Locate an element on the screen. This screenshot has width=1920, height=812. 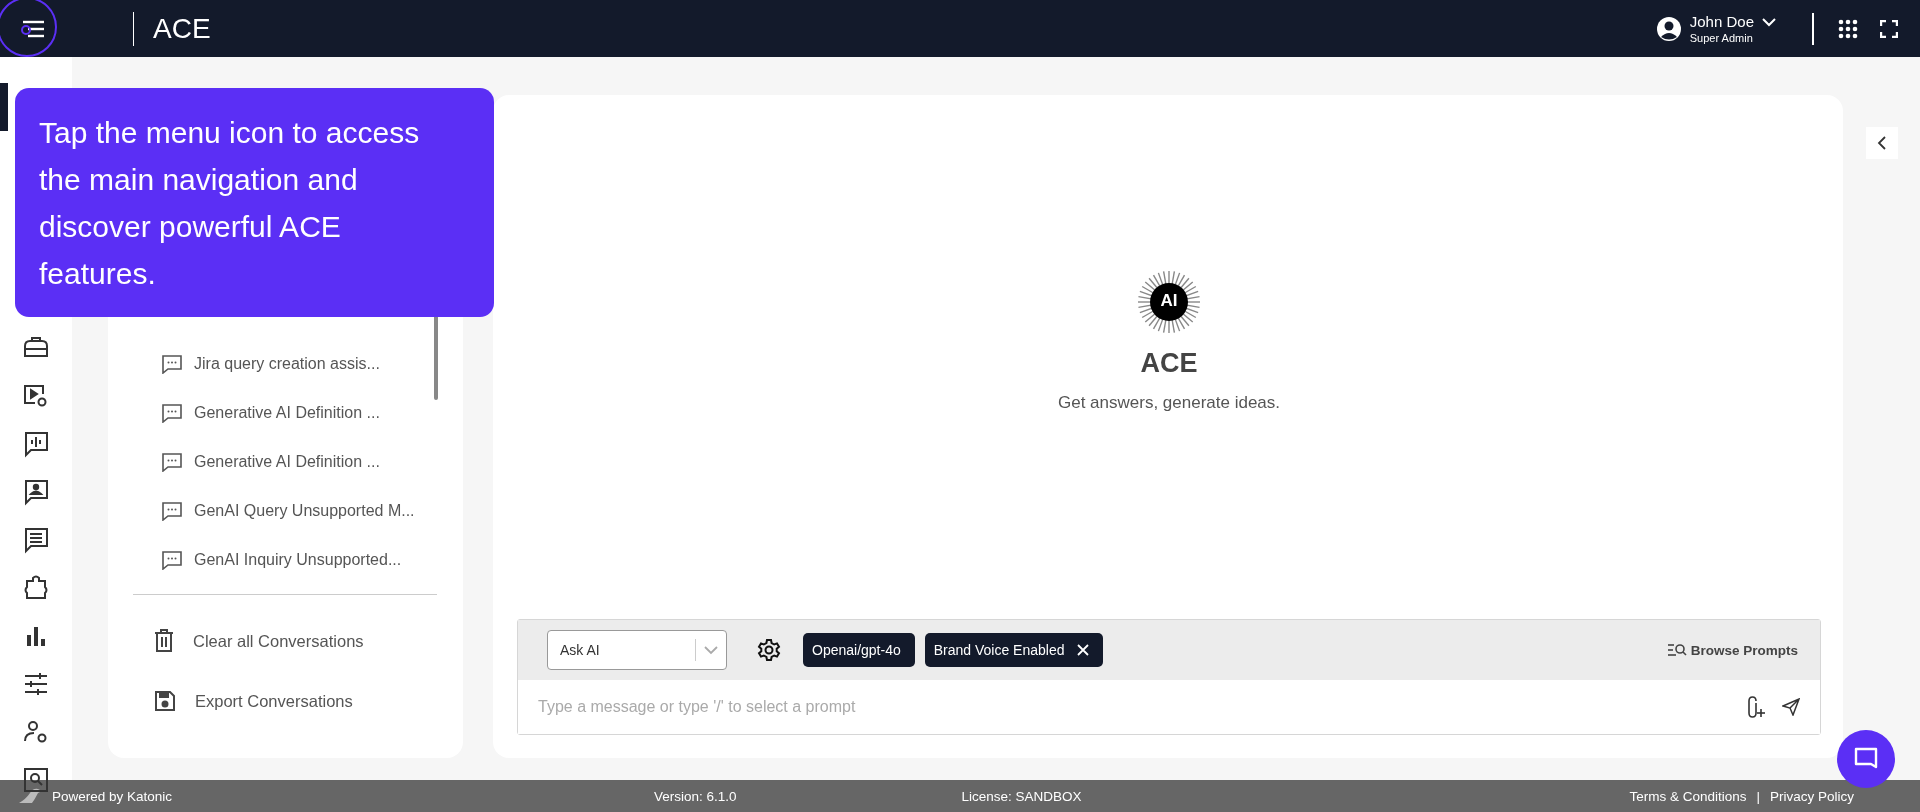
ai-logo-icon is located at coordinates (1169, 302).